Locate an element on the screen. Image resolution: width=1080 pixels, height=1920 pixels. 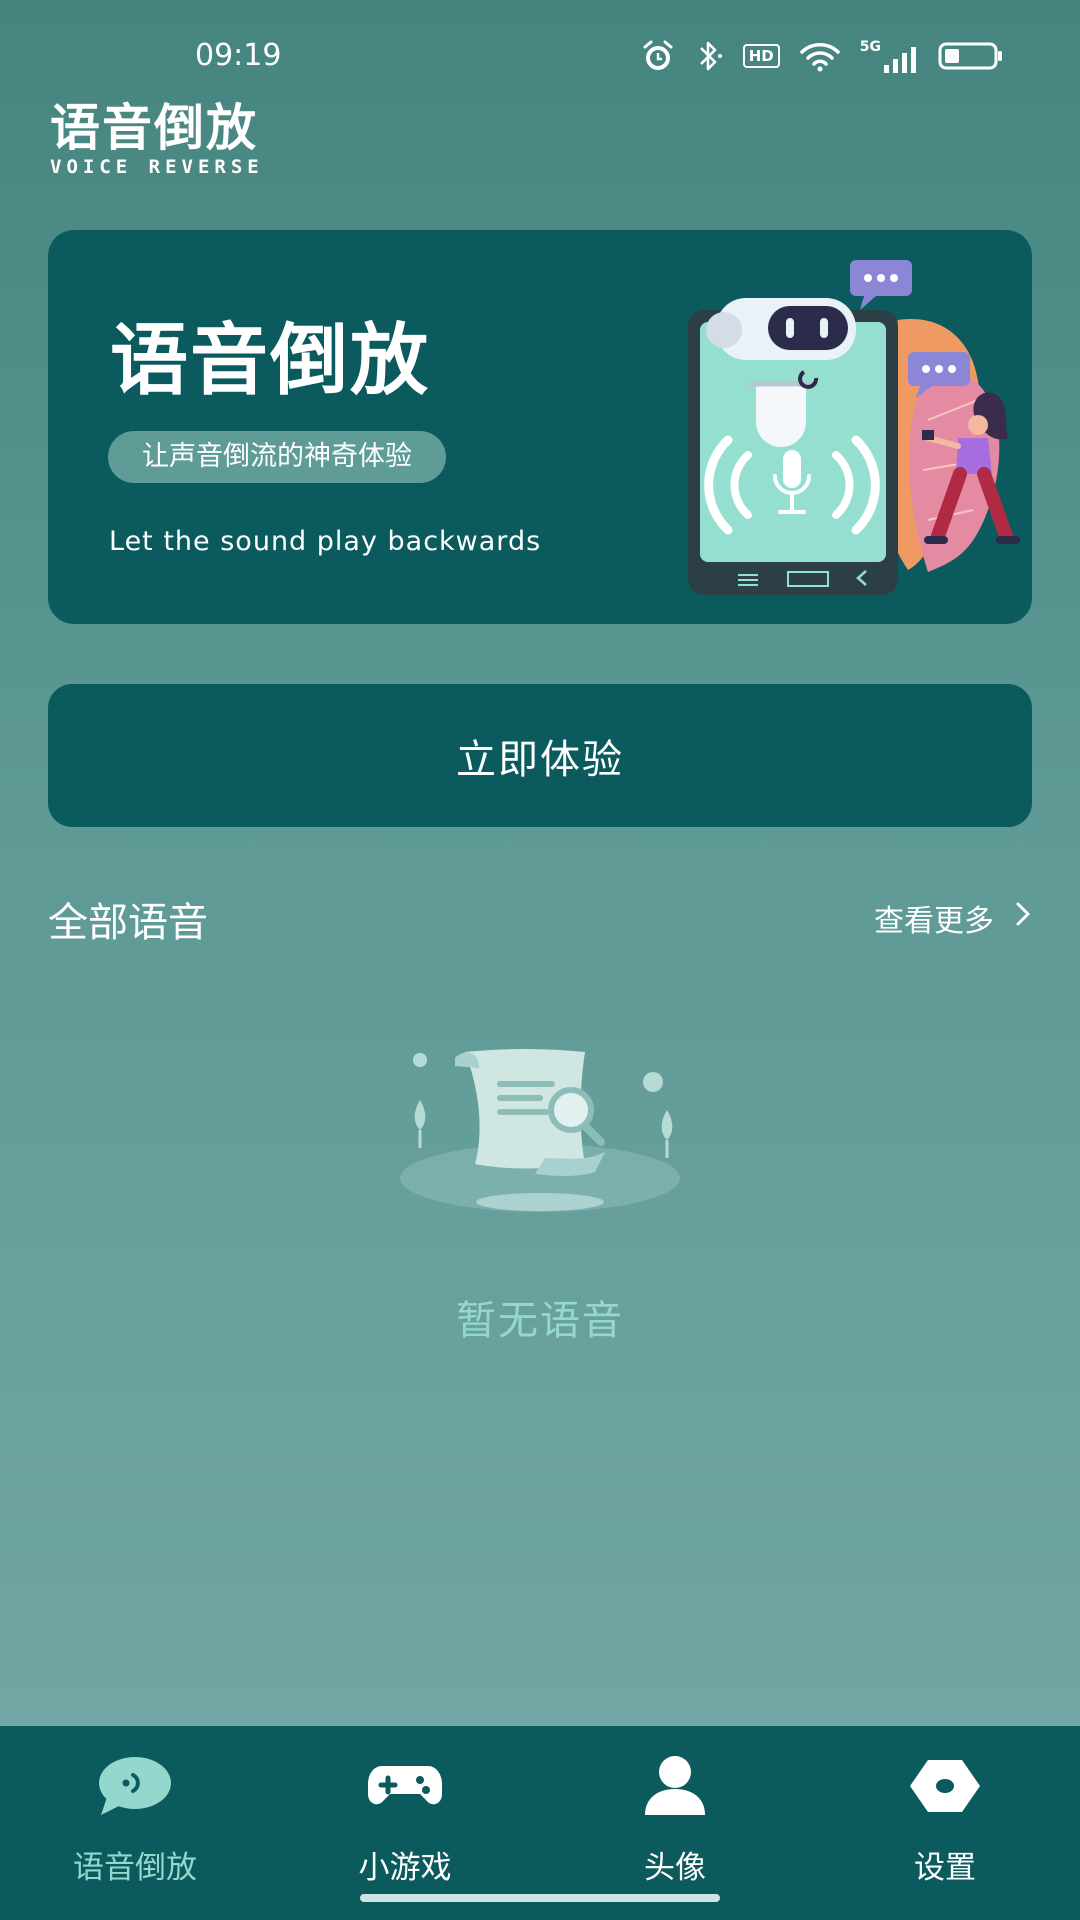
settings-hexagon-icon is located at coordinates (945, 1786).